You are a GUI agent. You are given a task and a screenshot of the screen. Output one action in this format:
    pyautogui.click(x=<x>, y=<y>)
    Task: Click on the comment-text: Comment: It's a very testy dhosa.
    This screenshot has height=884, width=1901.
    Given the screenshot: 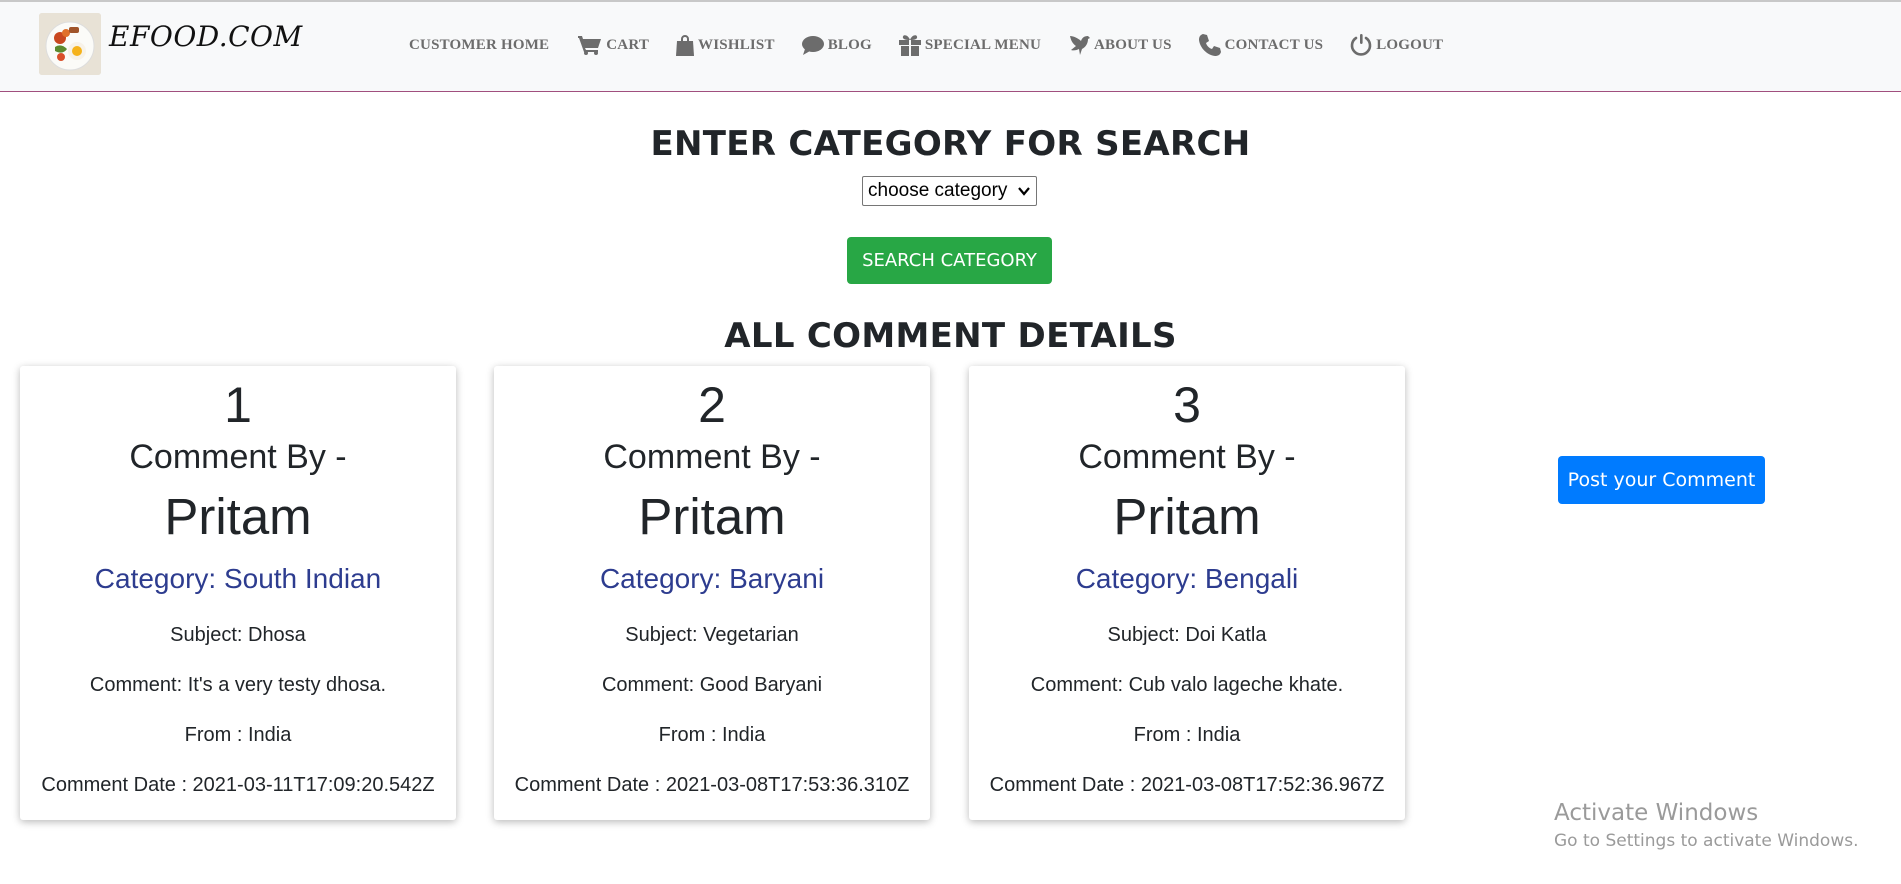 What is the action you would take?
    pyautogui.click(x=238, y=685)
    